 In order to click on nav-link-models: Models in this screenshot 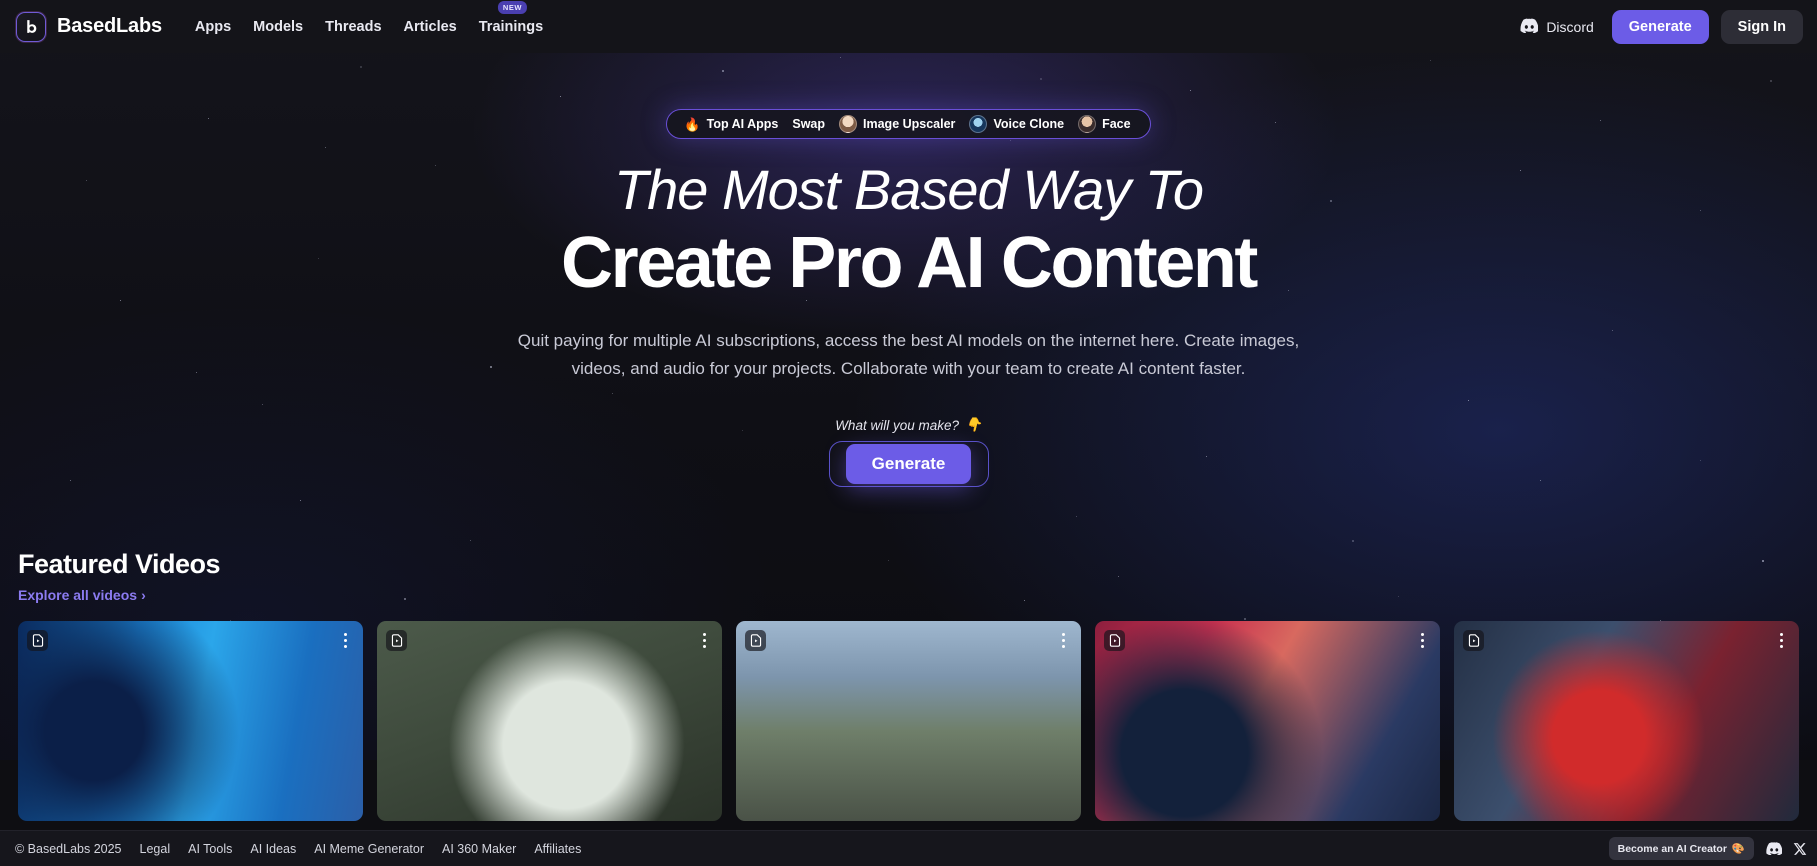, I will do `click(278, 27)`.